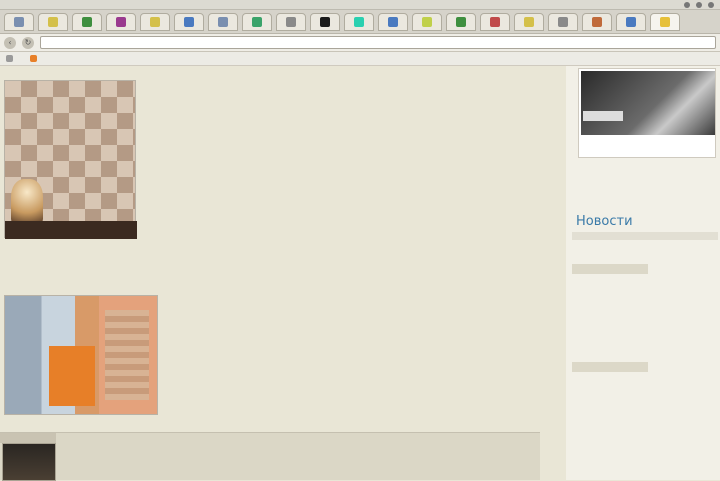  I want to click on orange-panel-illustration, so click(72, 376).